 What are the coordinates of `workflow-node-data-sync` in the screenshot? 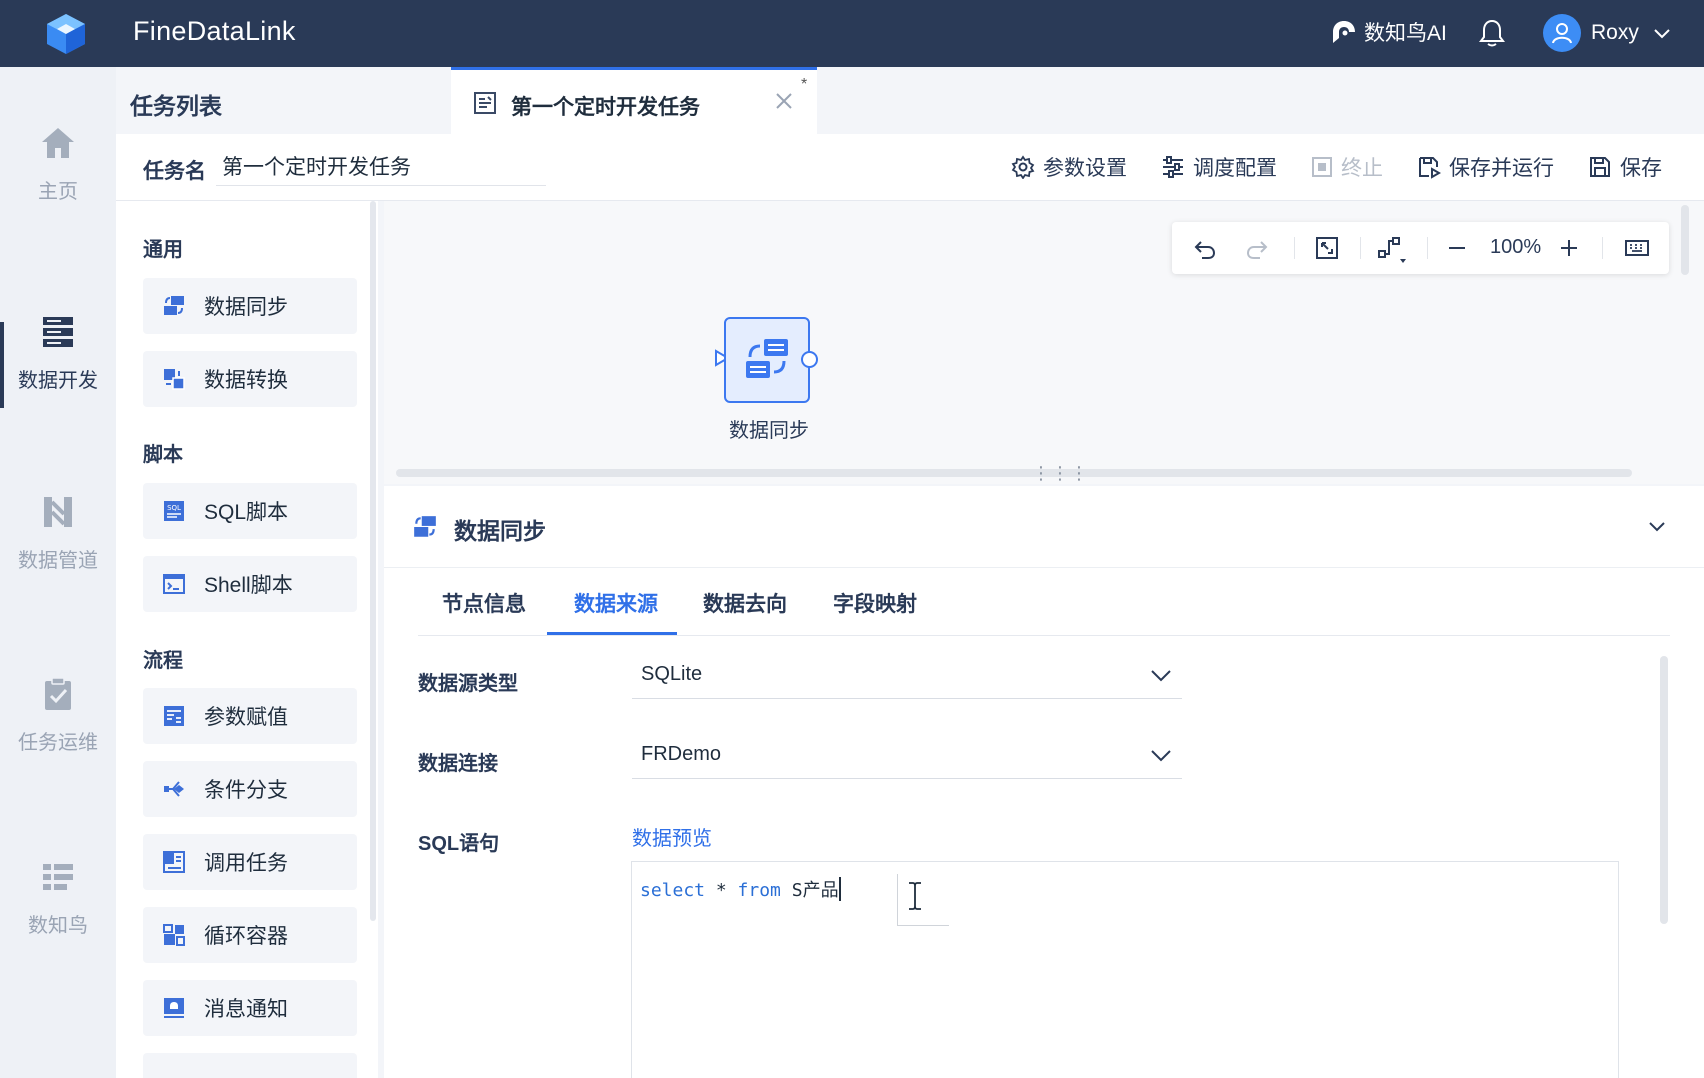 It's located at (767, 360).